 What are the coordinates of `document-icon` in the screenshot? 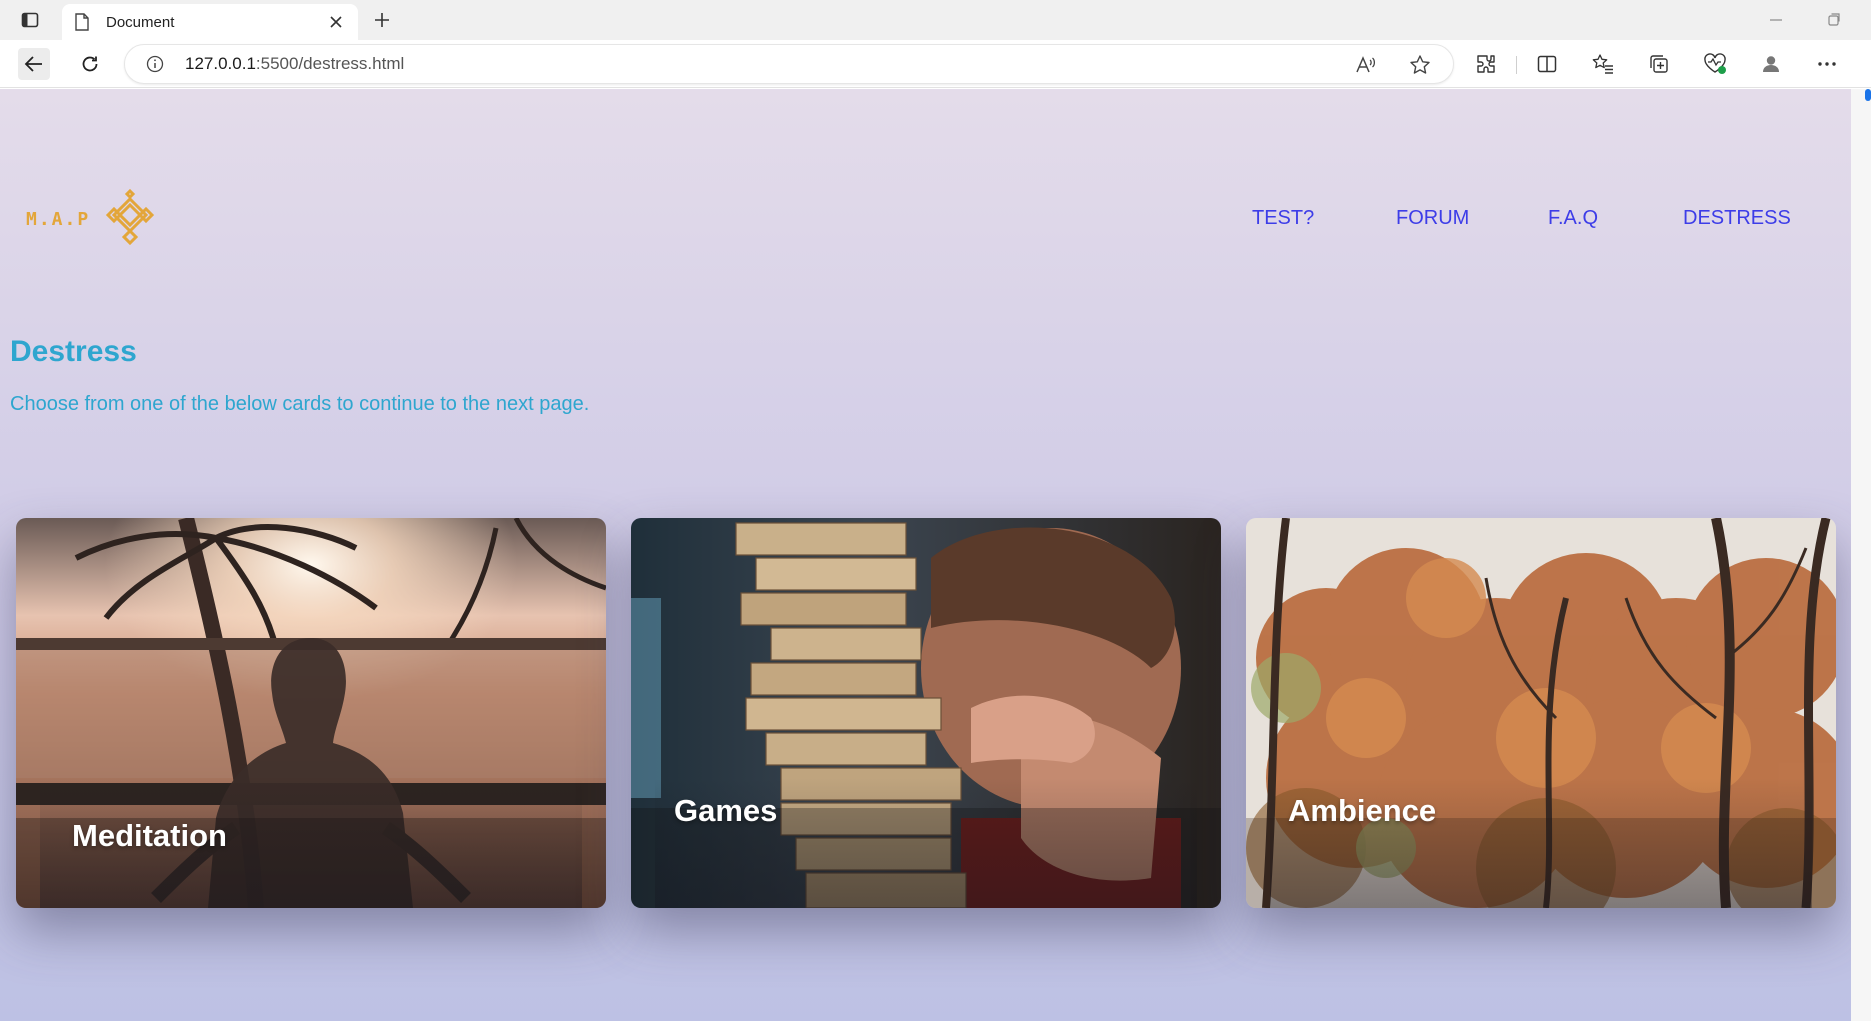 It's located at (82, 22).